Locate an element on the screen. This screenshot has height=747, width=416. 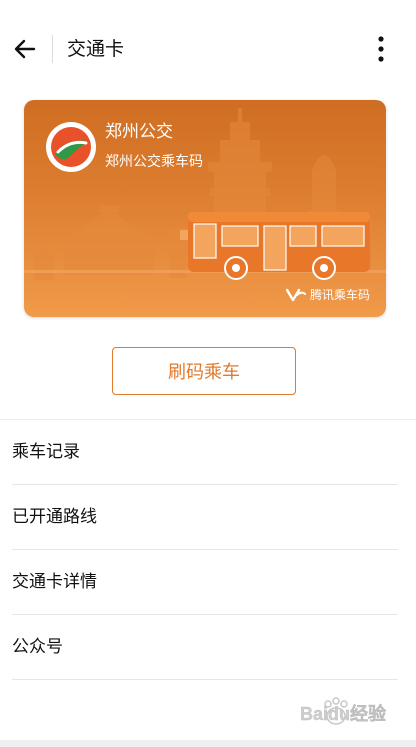
scan-to-ride-button: 刷码乘车 is located at coordinates (204, 371).